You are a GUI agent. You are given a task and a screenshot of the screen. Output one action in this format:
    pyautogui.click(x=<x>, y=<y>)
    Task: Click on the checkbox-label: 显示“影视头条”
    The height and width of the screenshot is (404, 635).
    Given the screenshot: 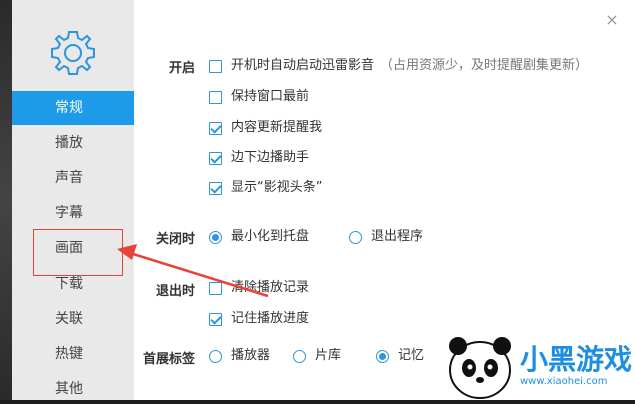 What is the action you would take?
    pyautogui.click(x=277, y=187)
    